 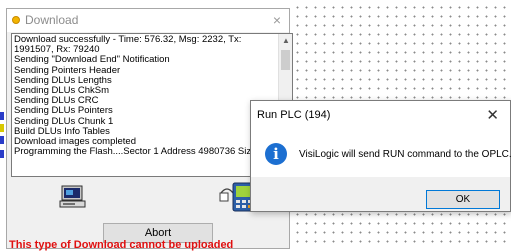 What do you see at coordinates (72, 196) in the screenshot?
I see `pc-icon` at bounding box center [72, 196].